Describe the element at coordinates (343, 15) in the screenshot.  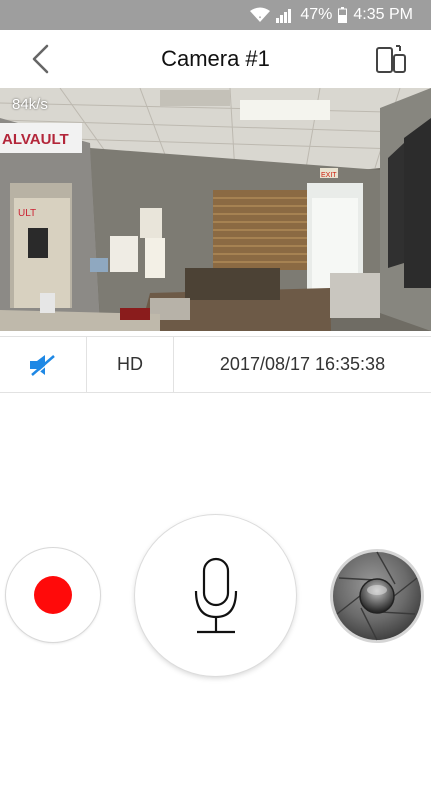
I see `battery-icon` at that location.